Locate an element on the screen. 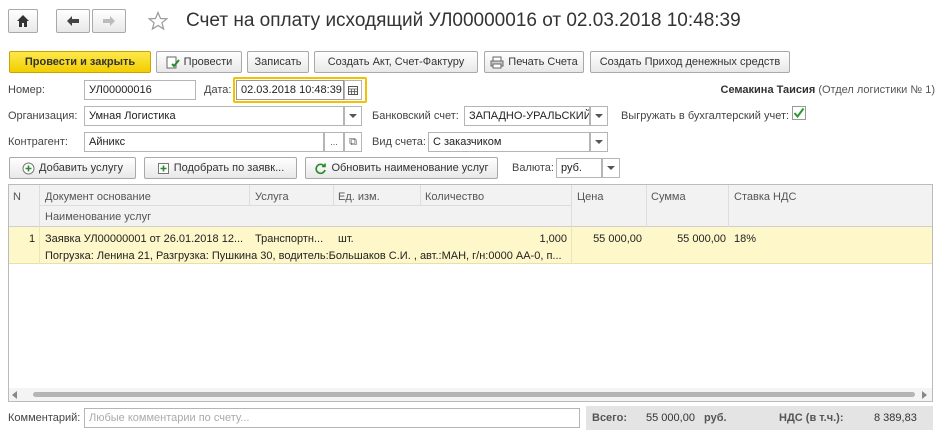  arrow-left-icon is located at coordinates (73, 21).